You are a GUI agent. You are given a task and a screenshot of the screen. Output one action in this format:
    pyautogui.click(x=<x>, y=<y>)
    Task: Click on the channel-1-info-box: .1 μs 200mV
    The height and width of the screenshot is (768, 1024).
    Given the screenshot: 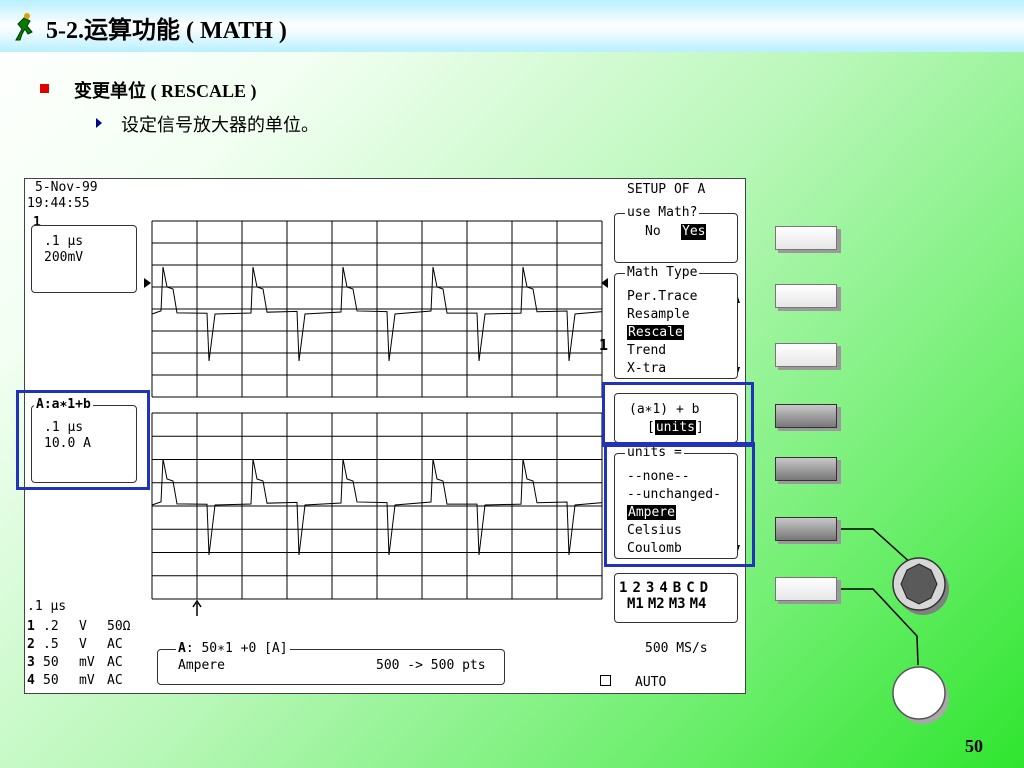 What is the action you would take?
    pyautogui.click(x=84, y=259)
    